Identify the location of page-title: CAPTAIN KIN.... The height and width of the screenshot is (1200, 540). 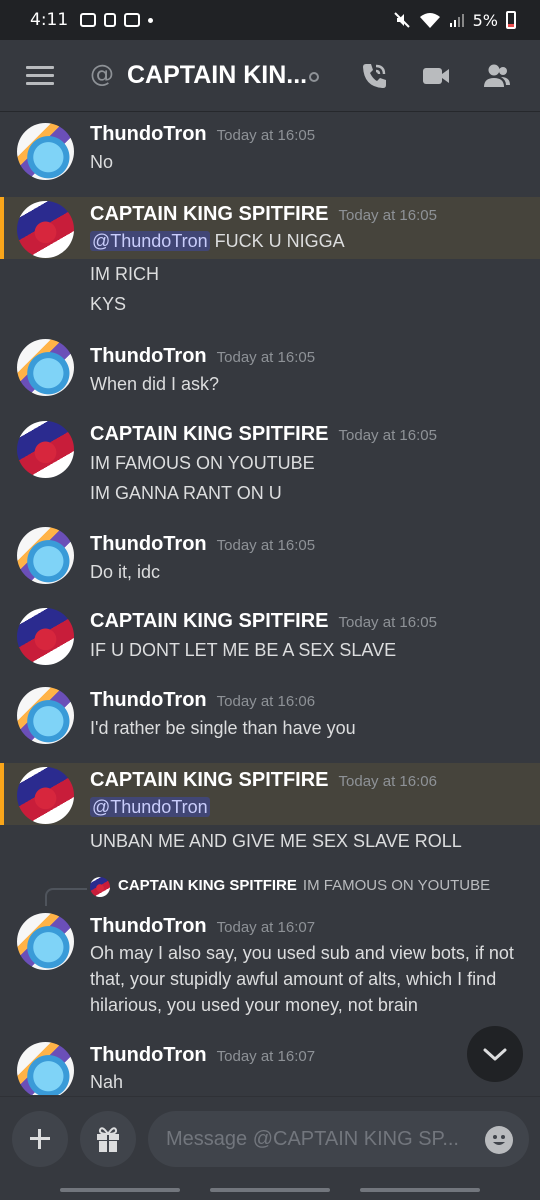
(217, 75).